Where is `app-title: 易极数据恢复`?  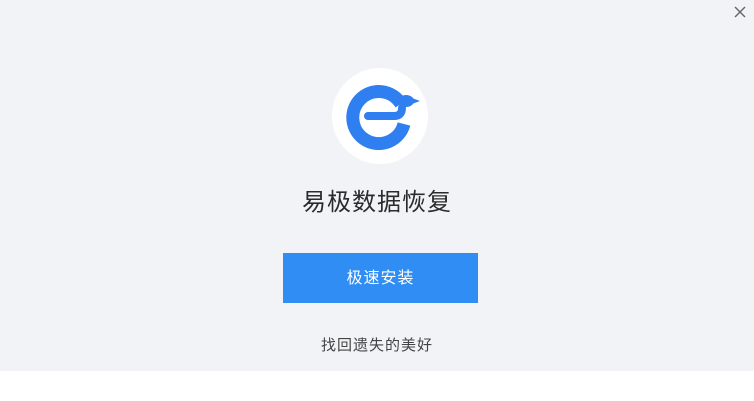 app-title: 易极数据恢复 is located at coordinates (377, 202).